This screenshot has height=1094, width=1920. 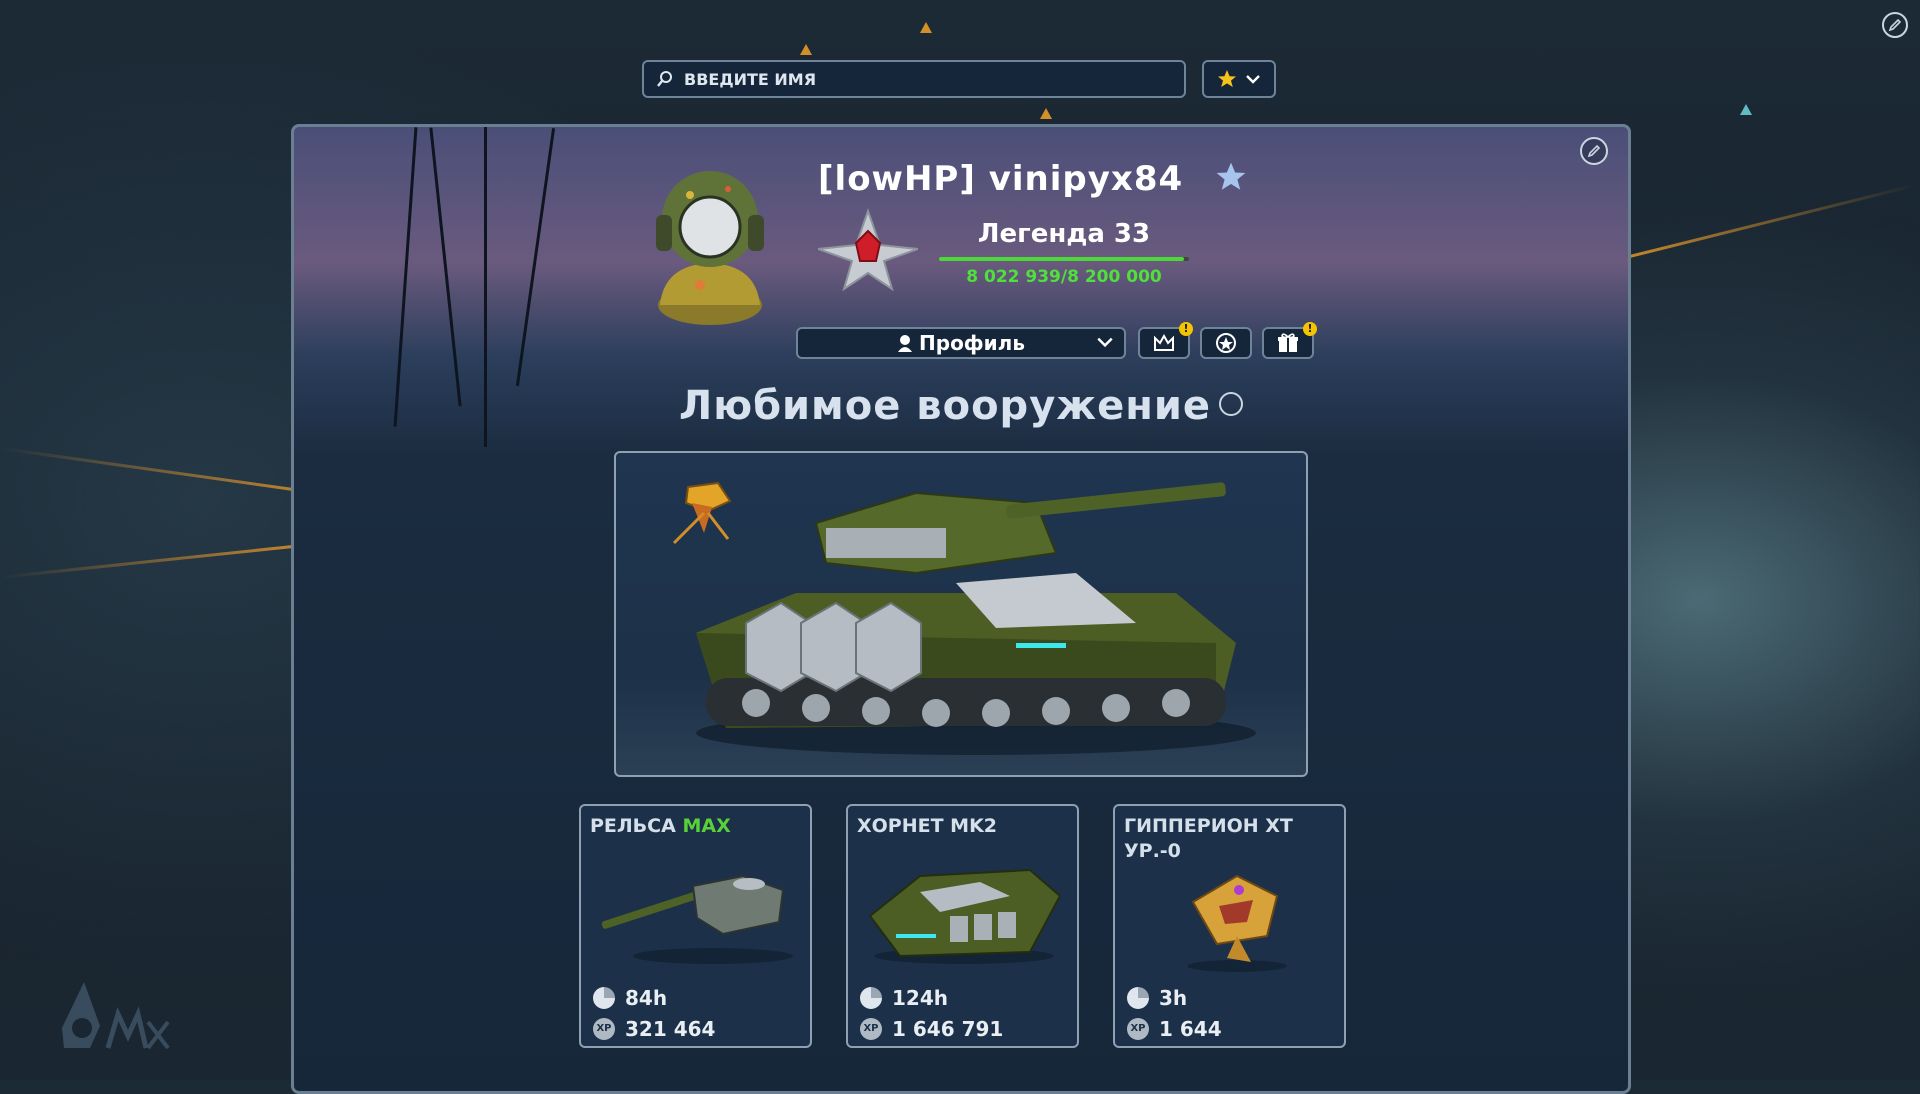 I want to click on xp-progress-fill, so click(x=1061, y=259).